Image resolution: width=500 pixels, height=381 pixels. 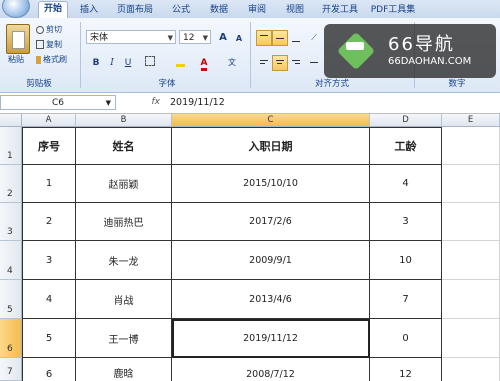 What do you see at coordinates (356, 51) in the screenshot?
I see `logo-mark-icon` at bounding box center [356, 51].